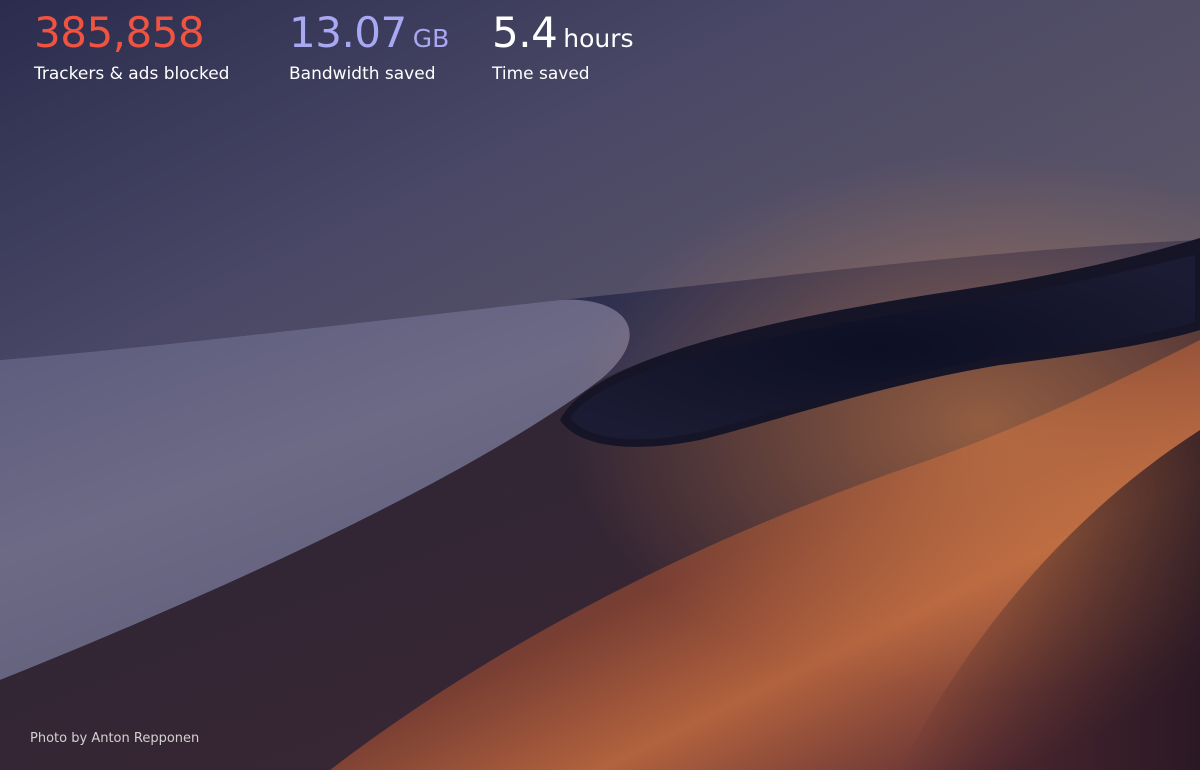  I want to click on bandwidth-amount: 13.07, so click(348, 32).